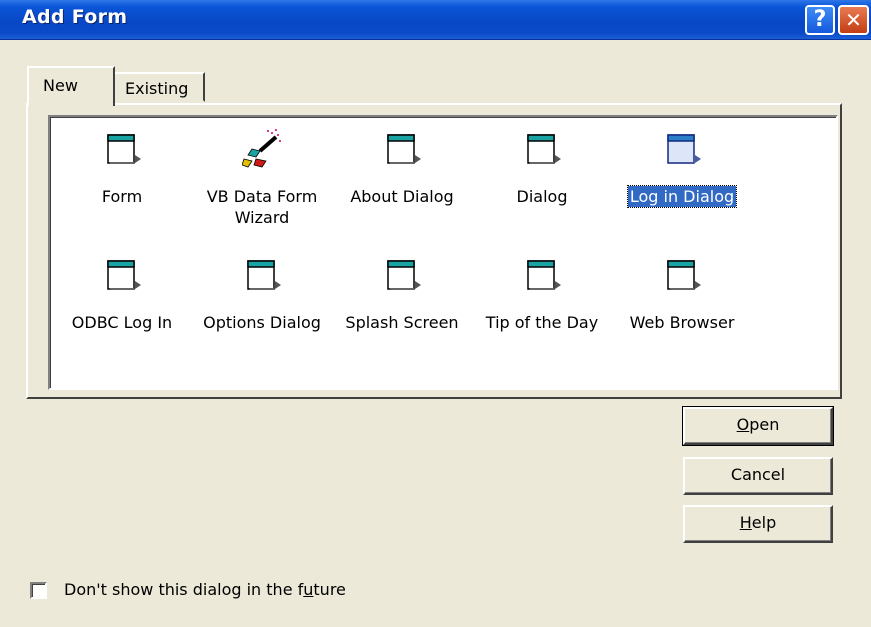  What do you see at coordinates (262, 294) in the screenshot?
I see `list-item-options-dialog: Options Dialog` at bounding box center [262, 294].